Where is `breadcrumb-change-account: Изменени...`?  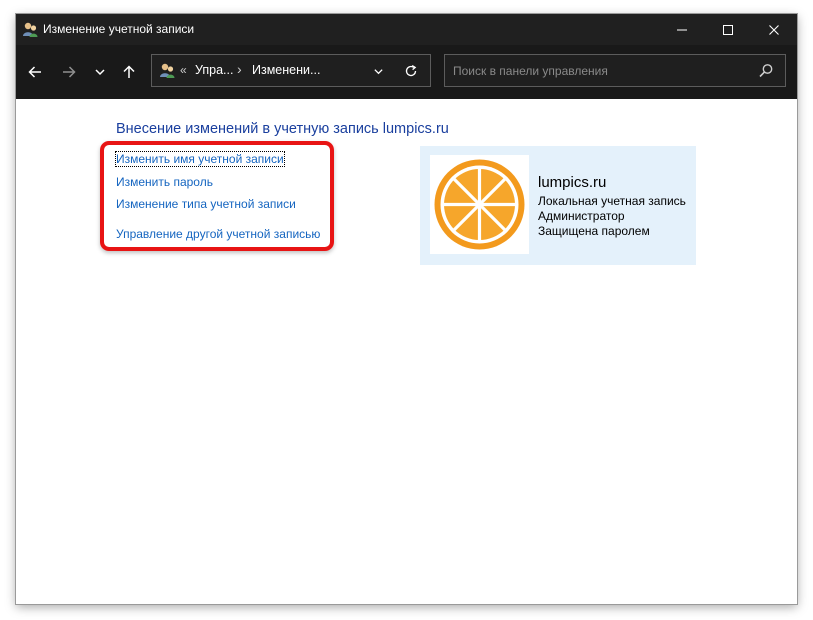
breadcrumb-change-account: Изменени... is located at coordinates (286, 70).